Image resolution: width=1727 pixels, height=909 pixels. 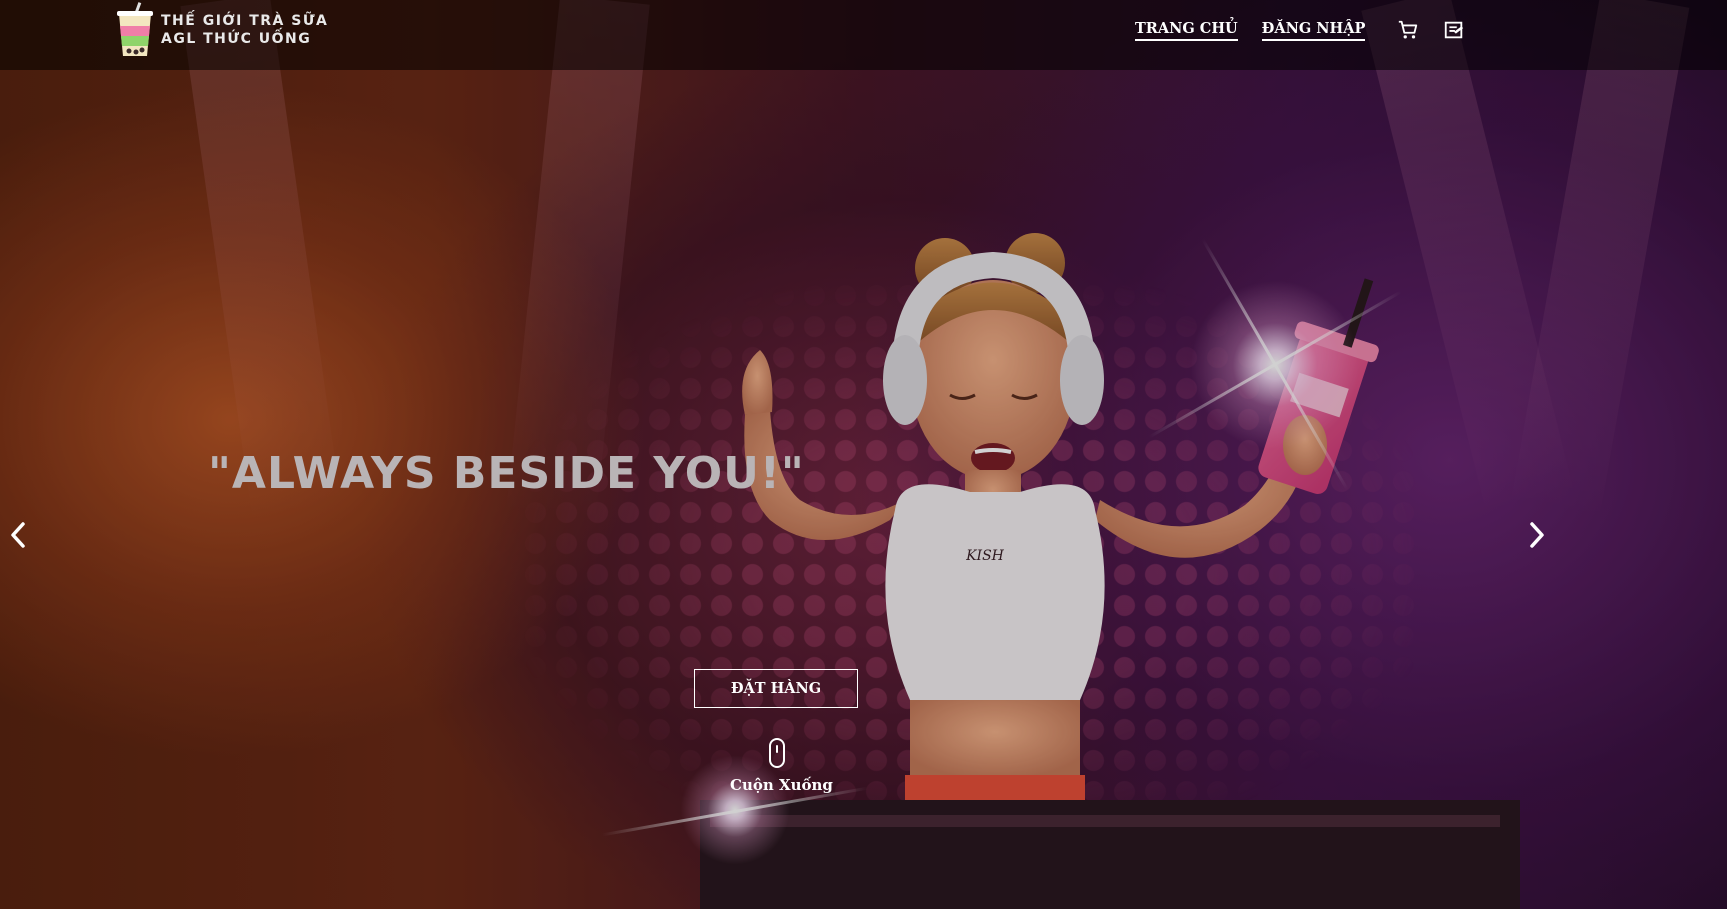 What do you see at coordinates (777, 753) in the screenshot?
I see `mouse-scroll-icon` at bounding box center [777, 753].